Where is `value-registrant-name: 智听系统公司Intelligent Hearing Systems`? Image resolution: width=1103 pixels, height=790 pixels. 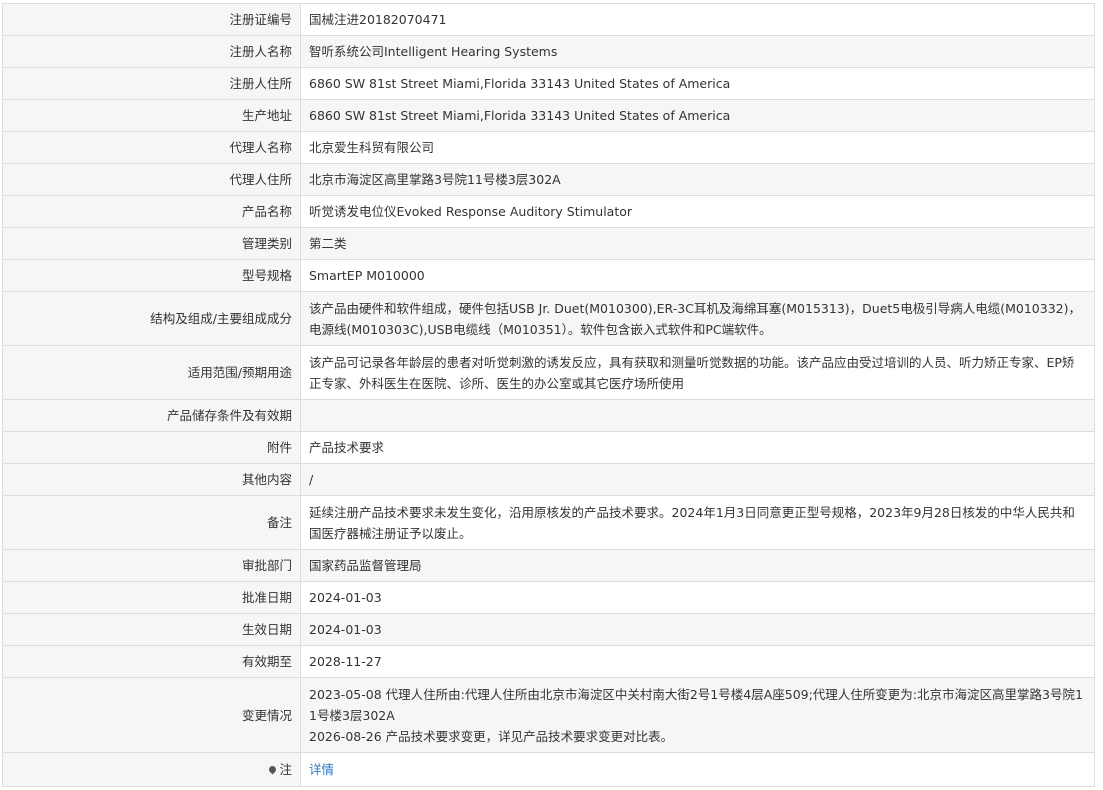 value-registrant-name: 智听系统公司Intelligent Hearing Systems is located at coordinates (697, 51).